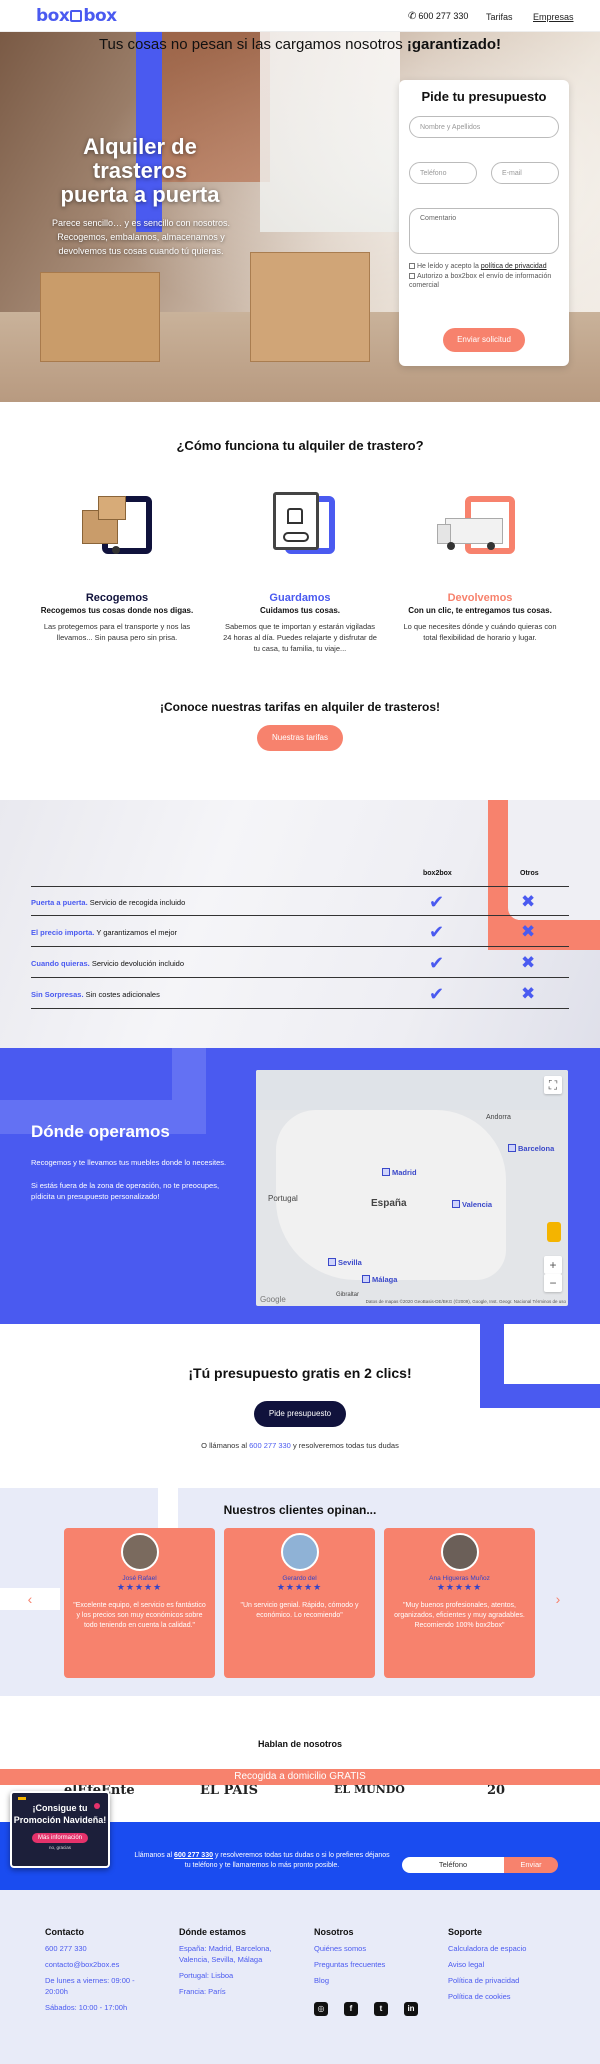 This screenshot has height=2064, width=600. I want to click on footer-heading: Contacto, so click(64, 1932).